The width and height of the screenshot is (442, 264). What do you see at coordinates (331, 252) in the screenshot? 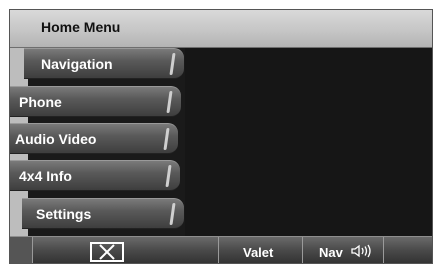
I see `nav-label: Nav` at bounding box center [331, 252].